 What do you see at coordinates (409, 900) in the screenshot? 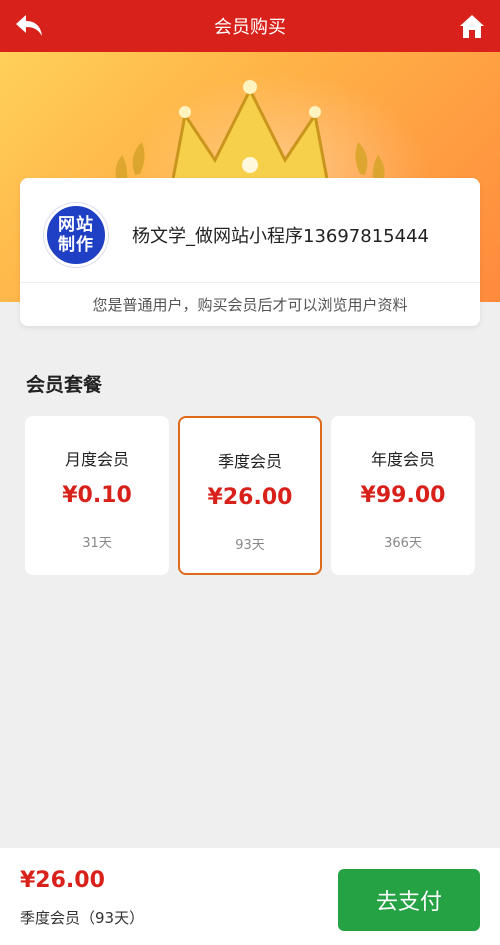
I see `pay-button: 去支付` at bounding box center [409, 900].